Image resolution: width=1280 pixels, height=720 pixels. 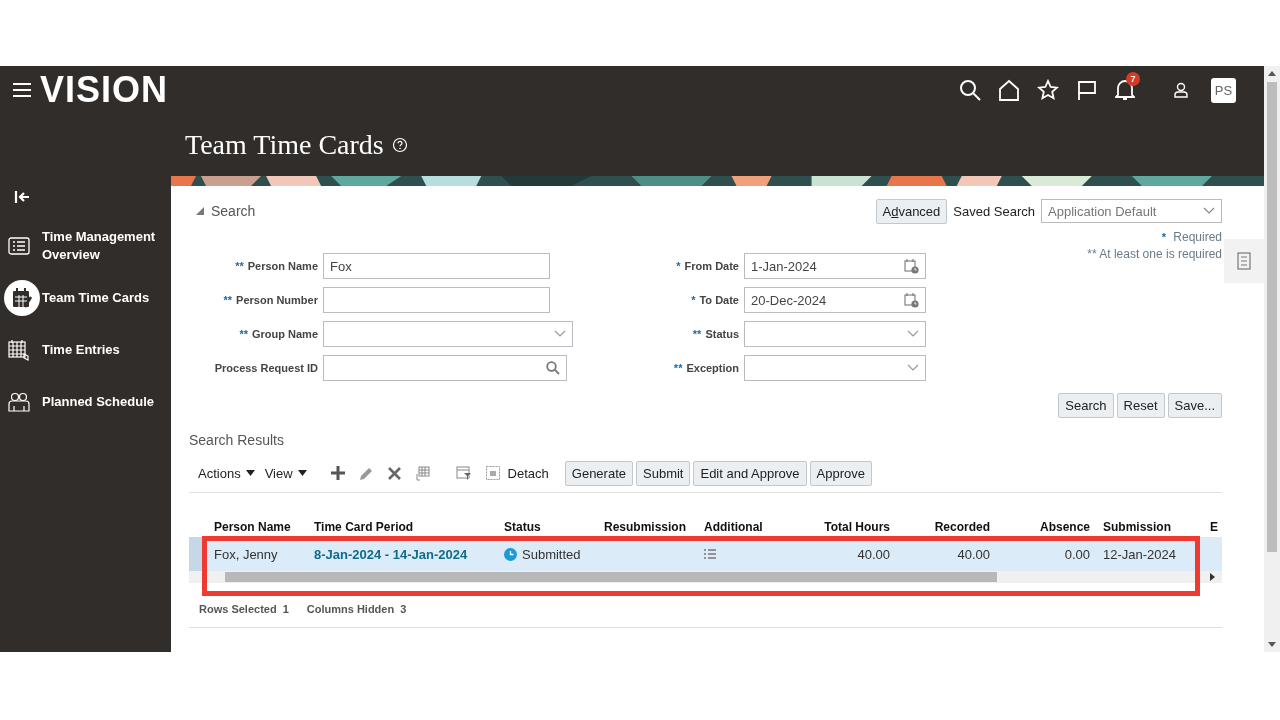 What do you see at coordinates (645, 527) in the screenshot?
I see `column-header: Resubmission` at bounding box center [645, 527].